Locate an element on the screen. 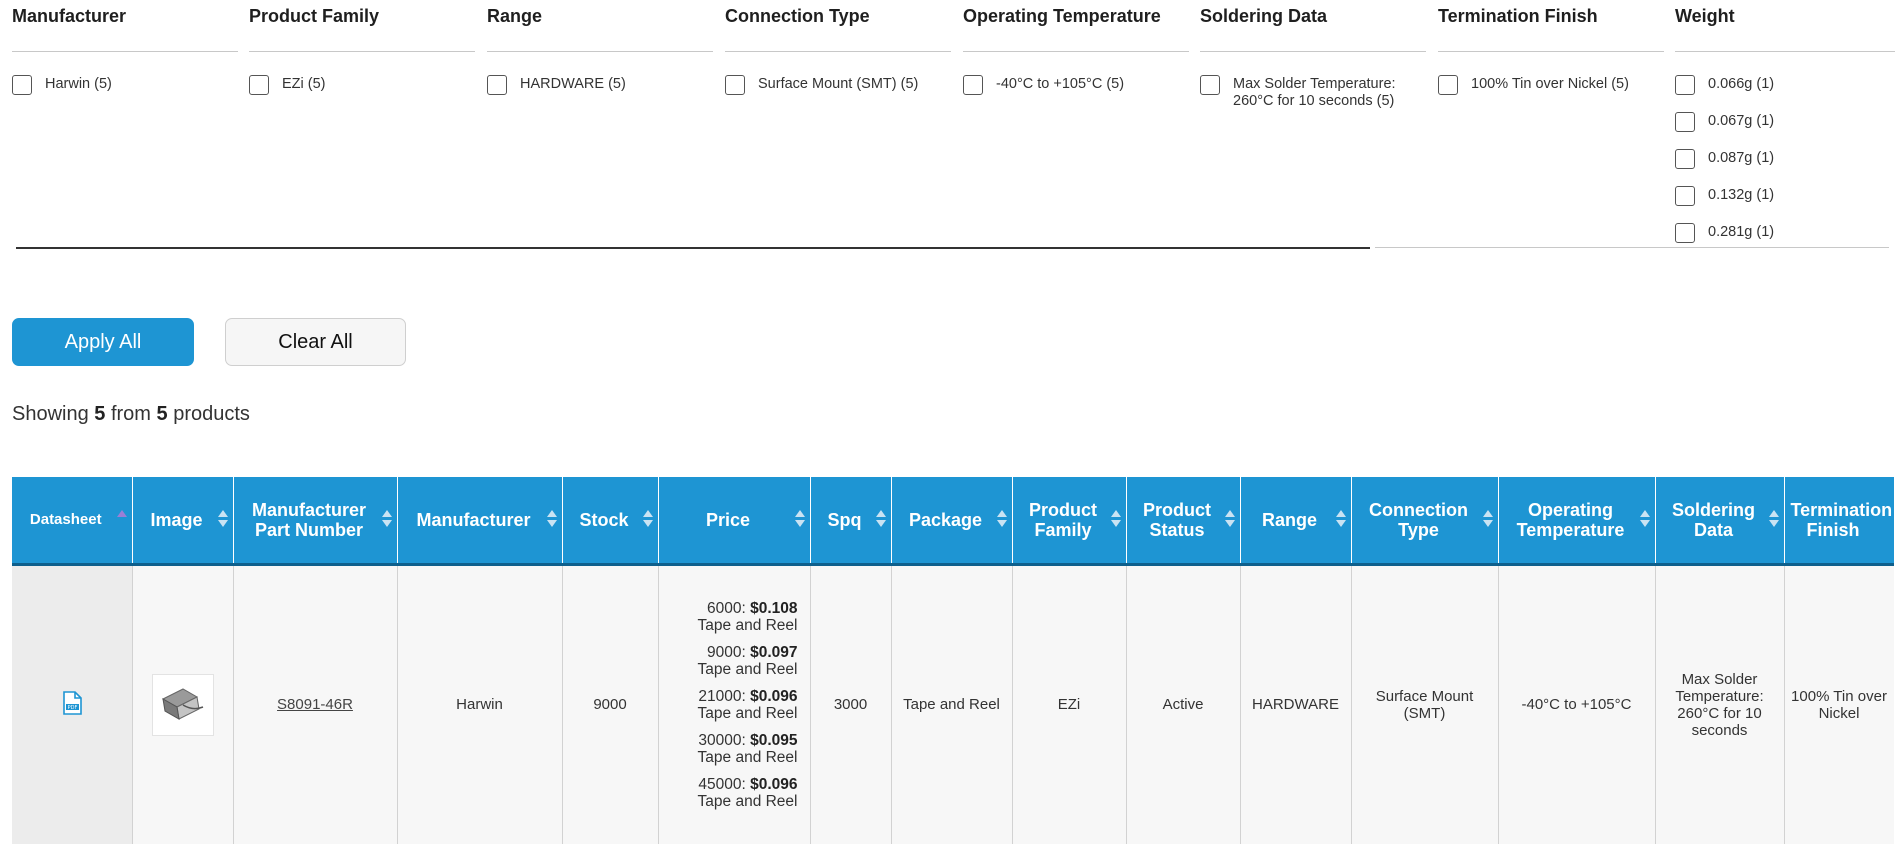 The width and height of the screenshot is (1904, 844). product-thumbnail is located at coordinates (182, 704).